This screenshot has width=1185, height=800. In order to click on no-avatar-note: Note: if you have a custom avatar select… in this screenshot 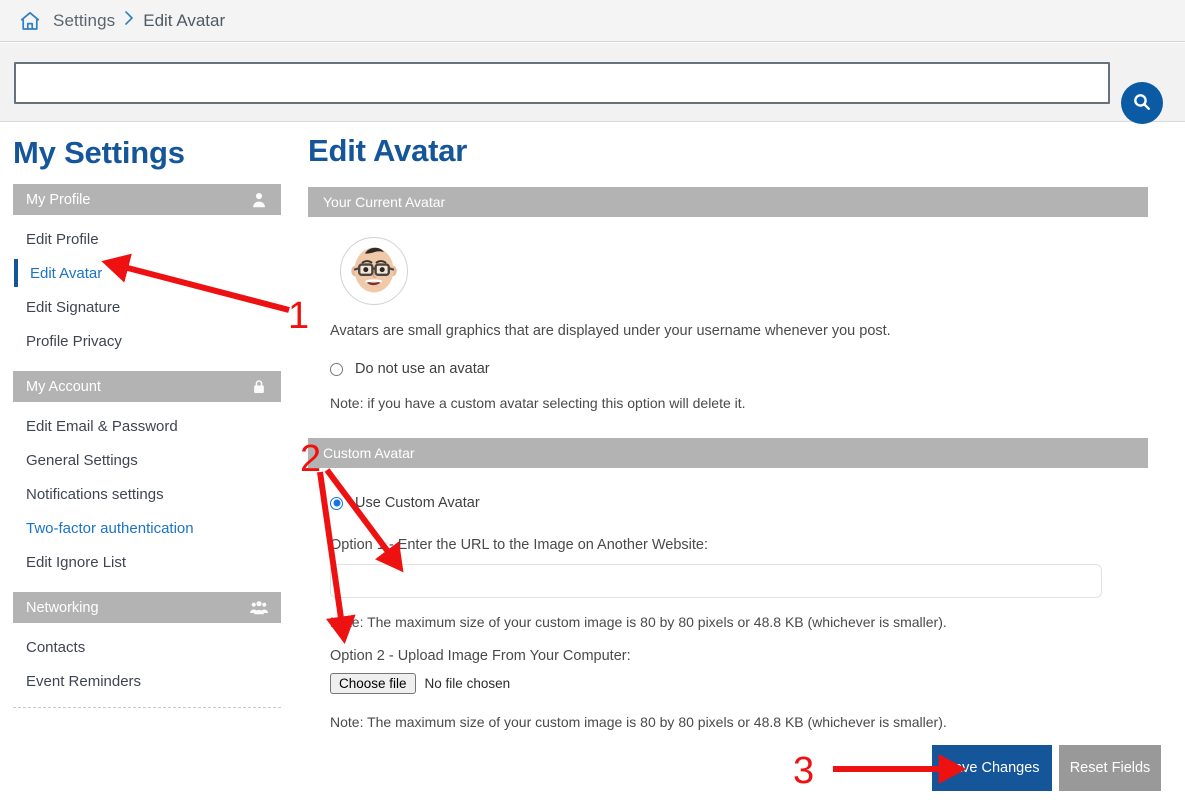, I will do `click(538, 403)`.